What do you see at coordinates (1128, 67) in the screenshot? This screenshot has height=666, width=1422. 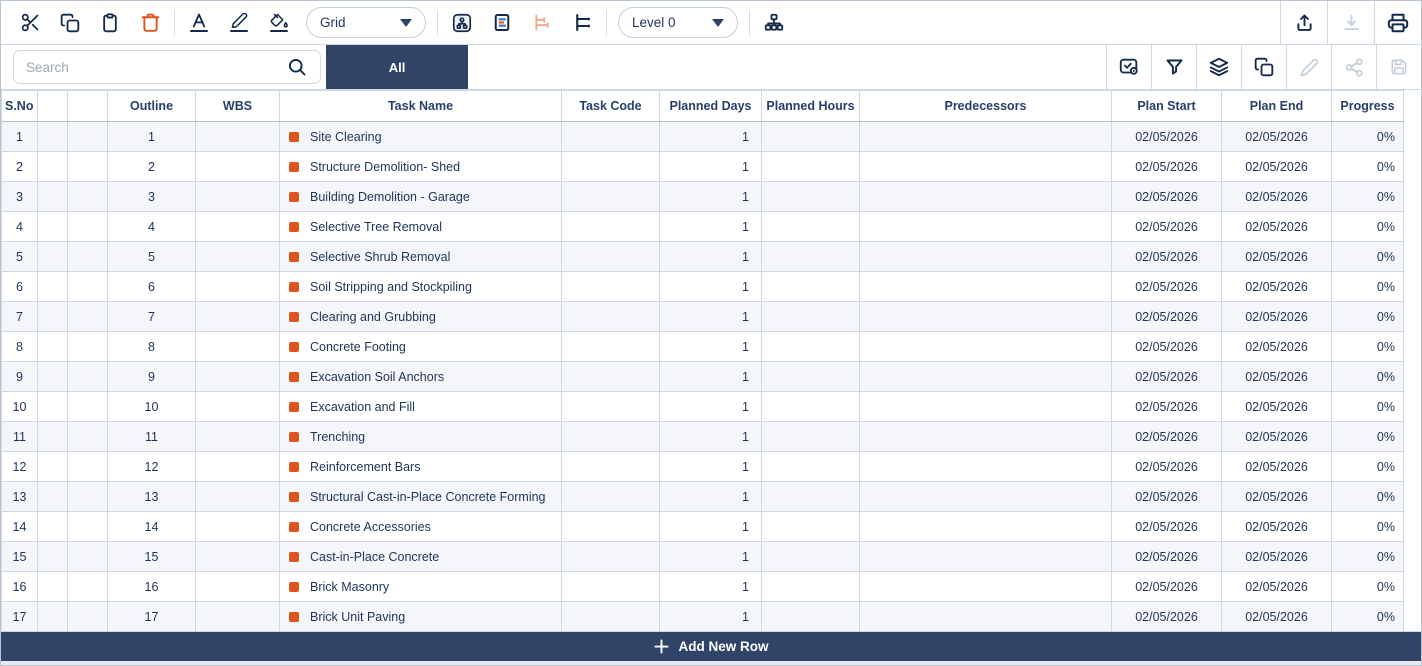 I see `select-tasks-button` at bounding box center [1128, 67].